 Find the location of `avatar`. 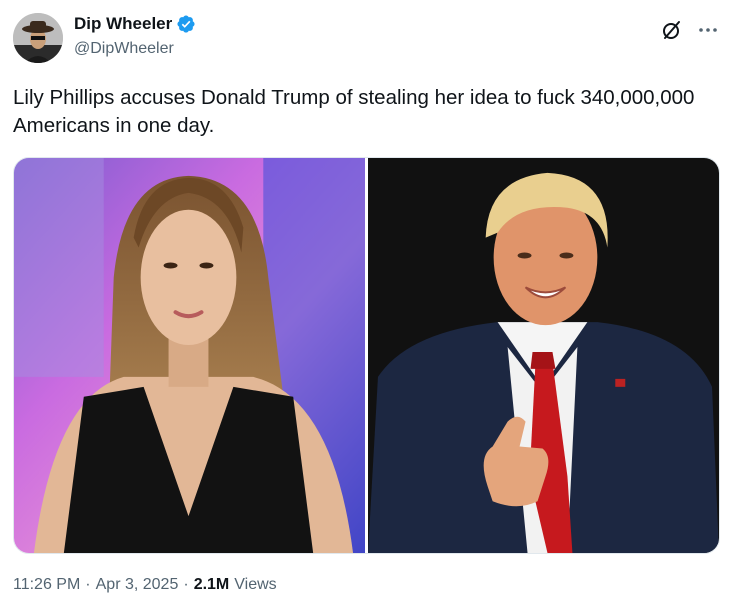

avatar is located at coordinates (38, 38).